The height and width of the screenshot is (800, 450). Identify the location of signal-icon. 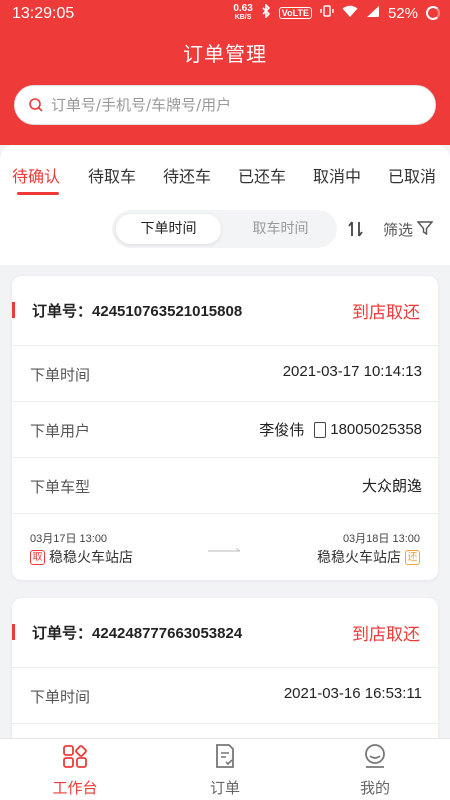
(373, 13).